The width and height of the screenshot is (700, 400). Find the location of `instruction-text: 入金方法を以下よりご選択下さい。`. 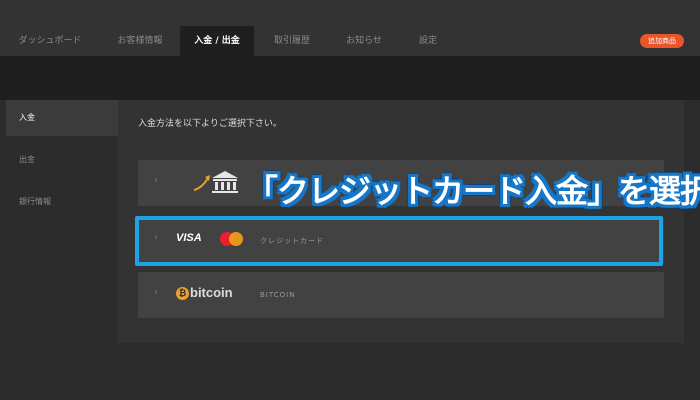

instruction-text: 入金方法を以下よりご選択下さい。 is located at coordinates (210, 124).